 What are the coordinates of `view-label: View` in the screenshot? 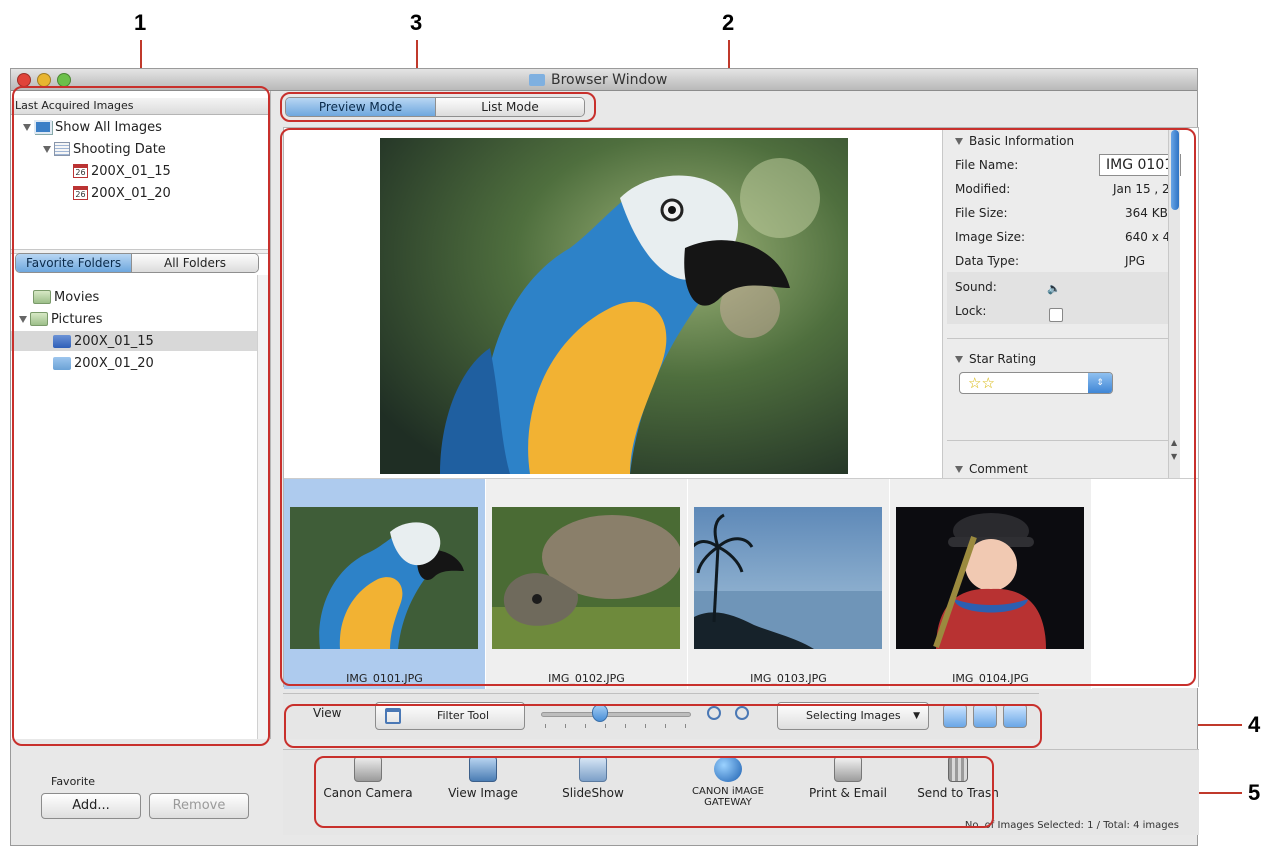 It's located at (327, 713).